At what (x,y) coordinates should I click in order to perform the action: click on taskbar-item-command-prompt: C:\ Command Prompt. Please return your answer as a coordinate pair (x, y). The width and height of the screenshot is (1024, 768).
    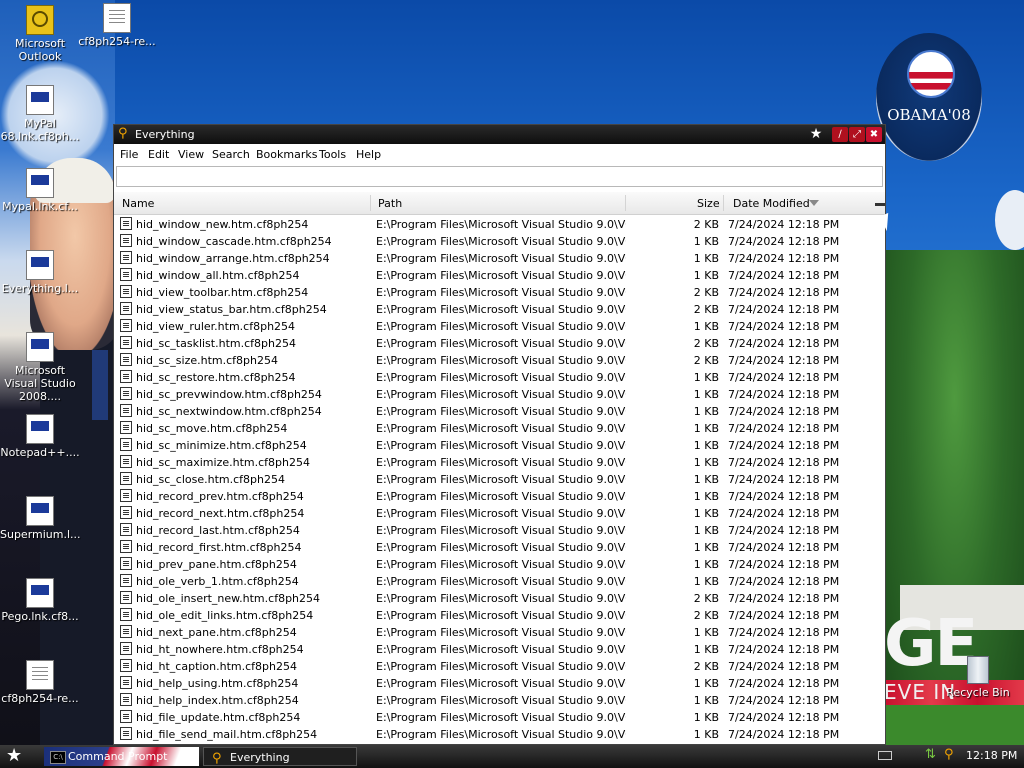
    Looking at the image, I should click on (121, 756).